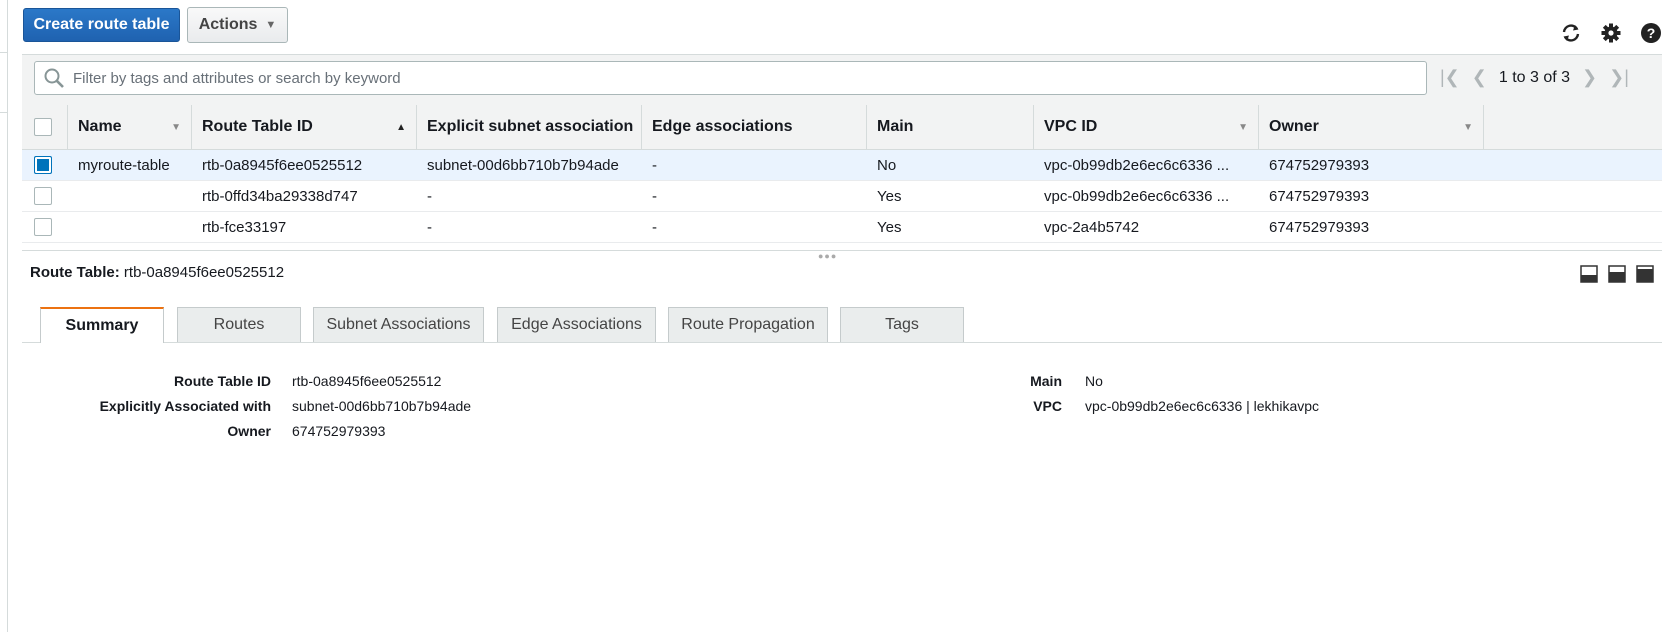  Describe the element at coordinates (1202, 406) in the screenshot. I see `vpc-link: vpc-0b99db2e6ec6c6336 | lekhikavpc` at that location.